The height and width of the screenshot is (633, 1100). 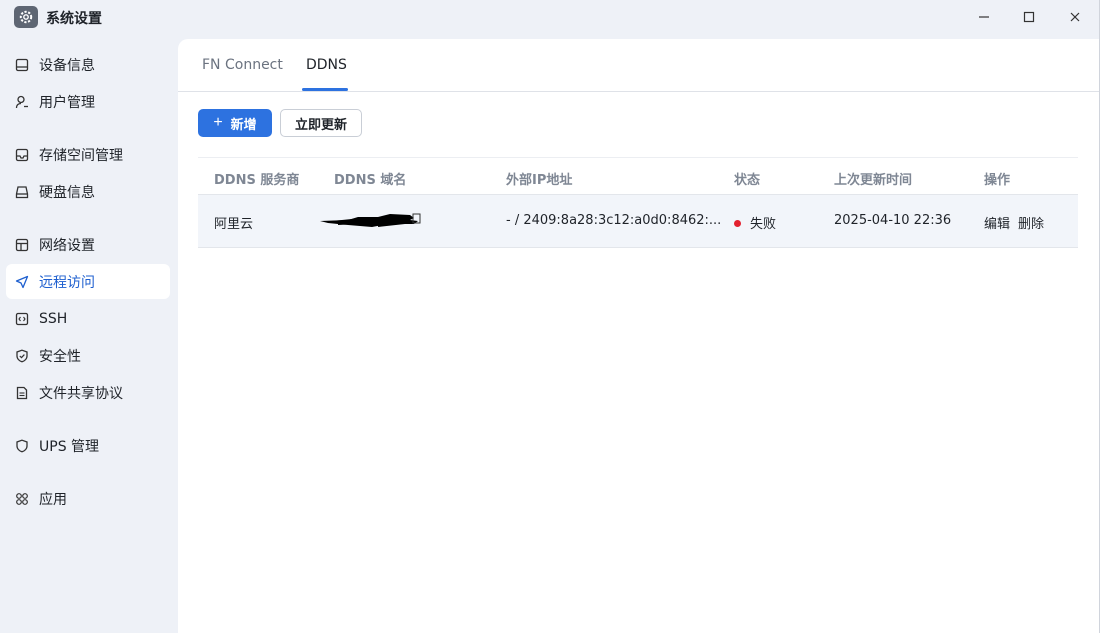 I want to click on maximize-button, so click(x=1029, y=17).